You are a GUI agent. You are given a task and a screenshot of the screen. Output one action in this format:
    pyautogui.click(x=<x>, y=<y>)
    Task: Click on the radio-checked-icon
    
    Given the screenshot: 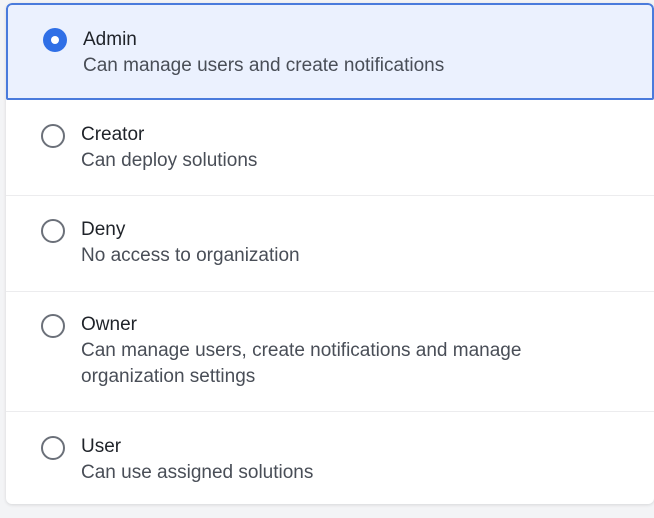 What is the action you would take?
    pyautogui.click(x=55, y=40)
    